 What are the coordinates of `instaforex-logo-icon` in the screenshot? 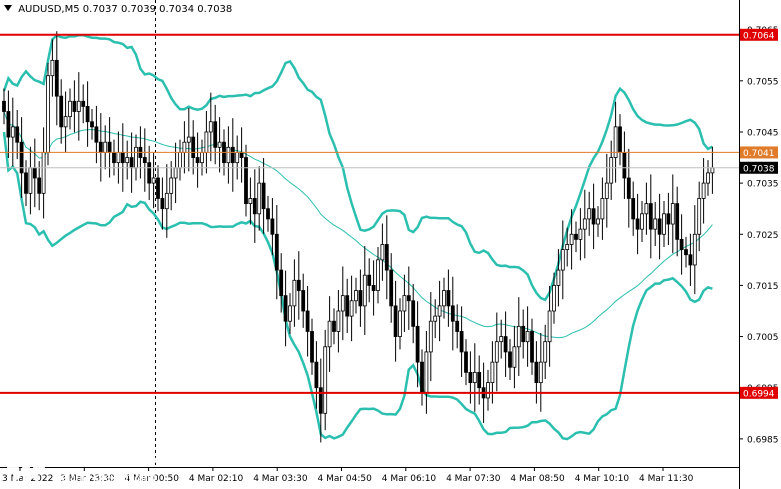 It's located at (26, 466).